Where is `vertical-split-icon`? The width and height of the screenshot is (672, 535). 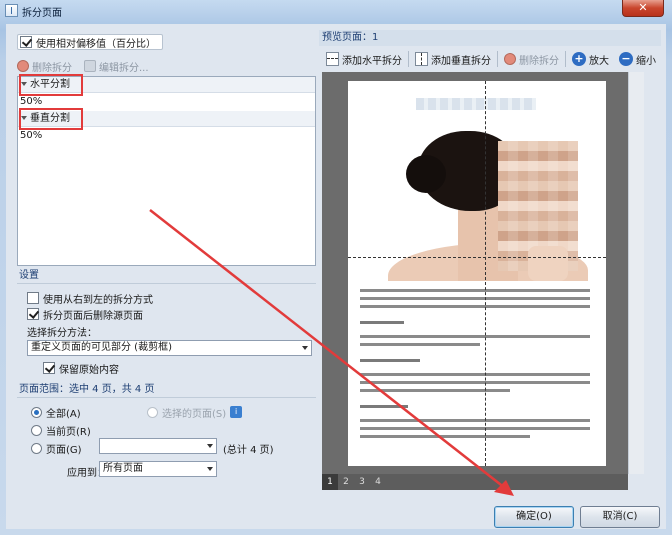 vertical-split-icon is located at coordinates (421, 59).